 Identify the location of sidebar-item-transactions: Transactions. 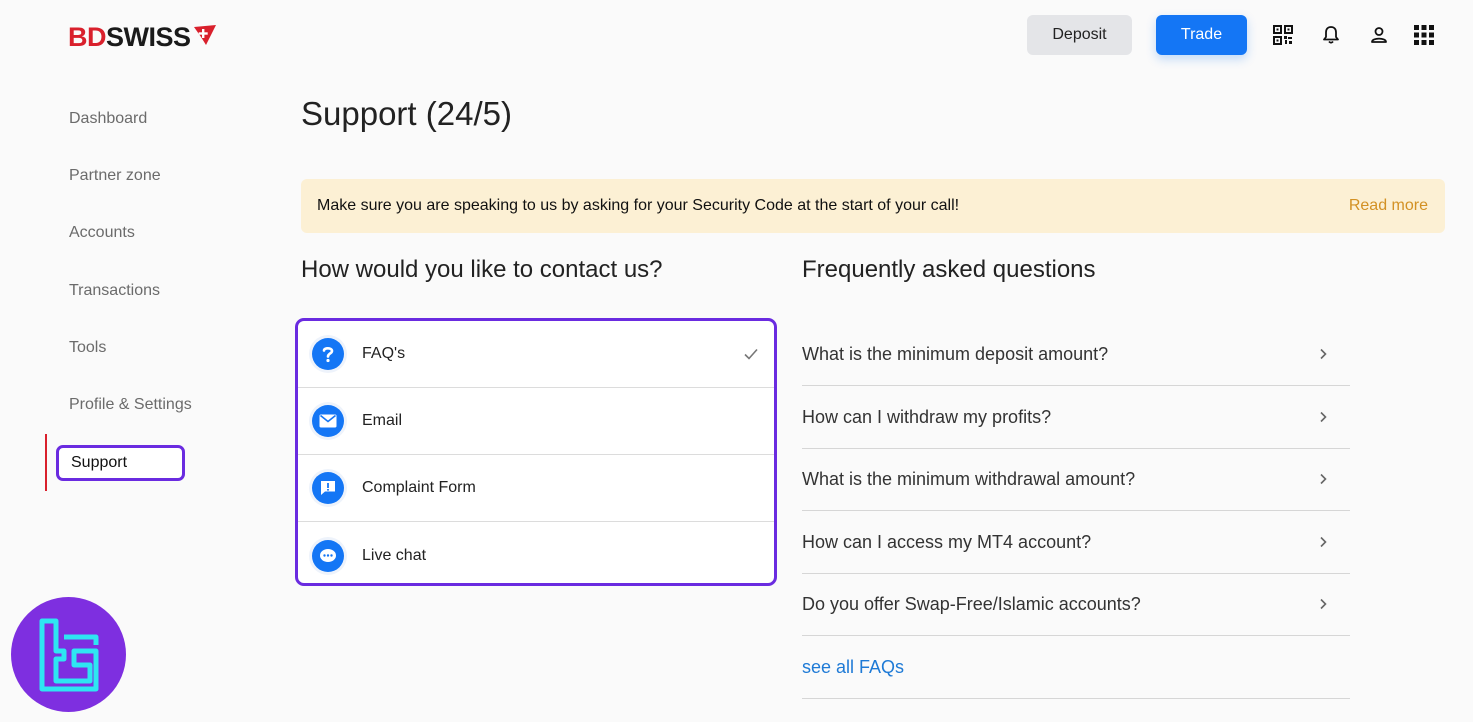
(114, 291).